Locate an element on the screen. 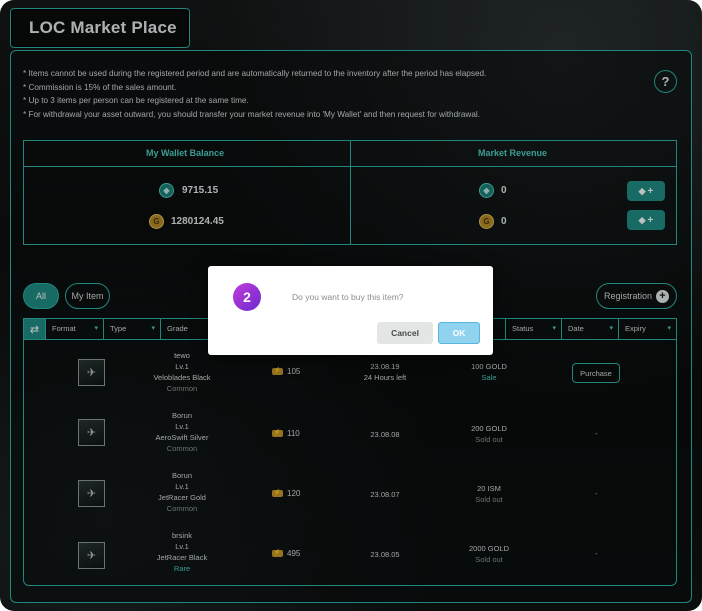 The height and width of the screenshot is (611, 702). step-badge: 2 is located at coordinates (247, 297).